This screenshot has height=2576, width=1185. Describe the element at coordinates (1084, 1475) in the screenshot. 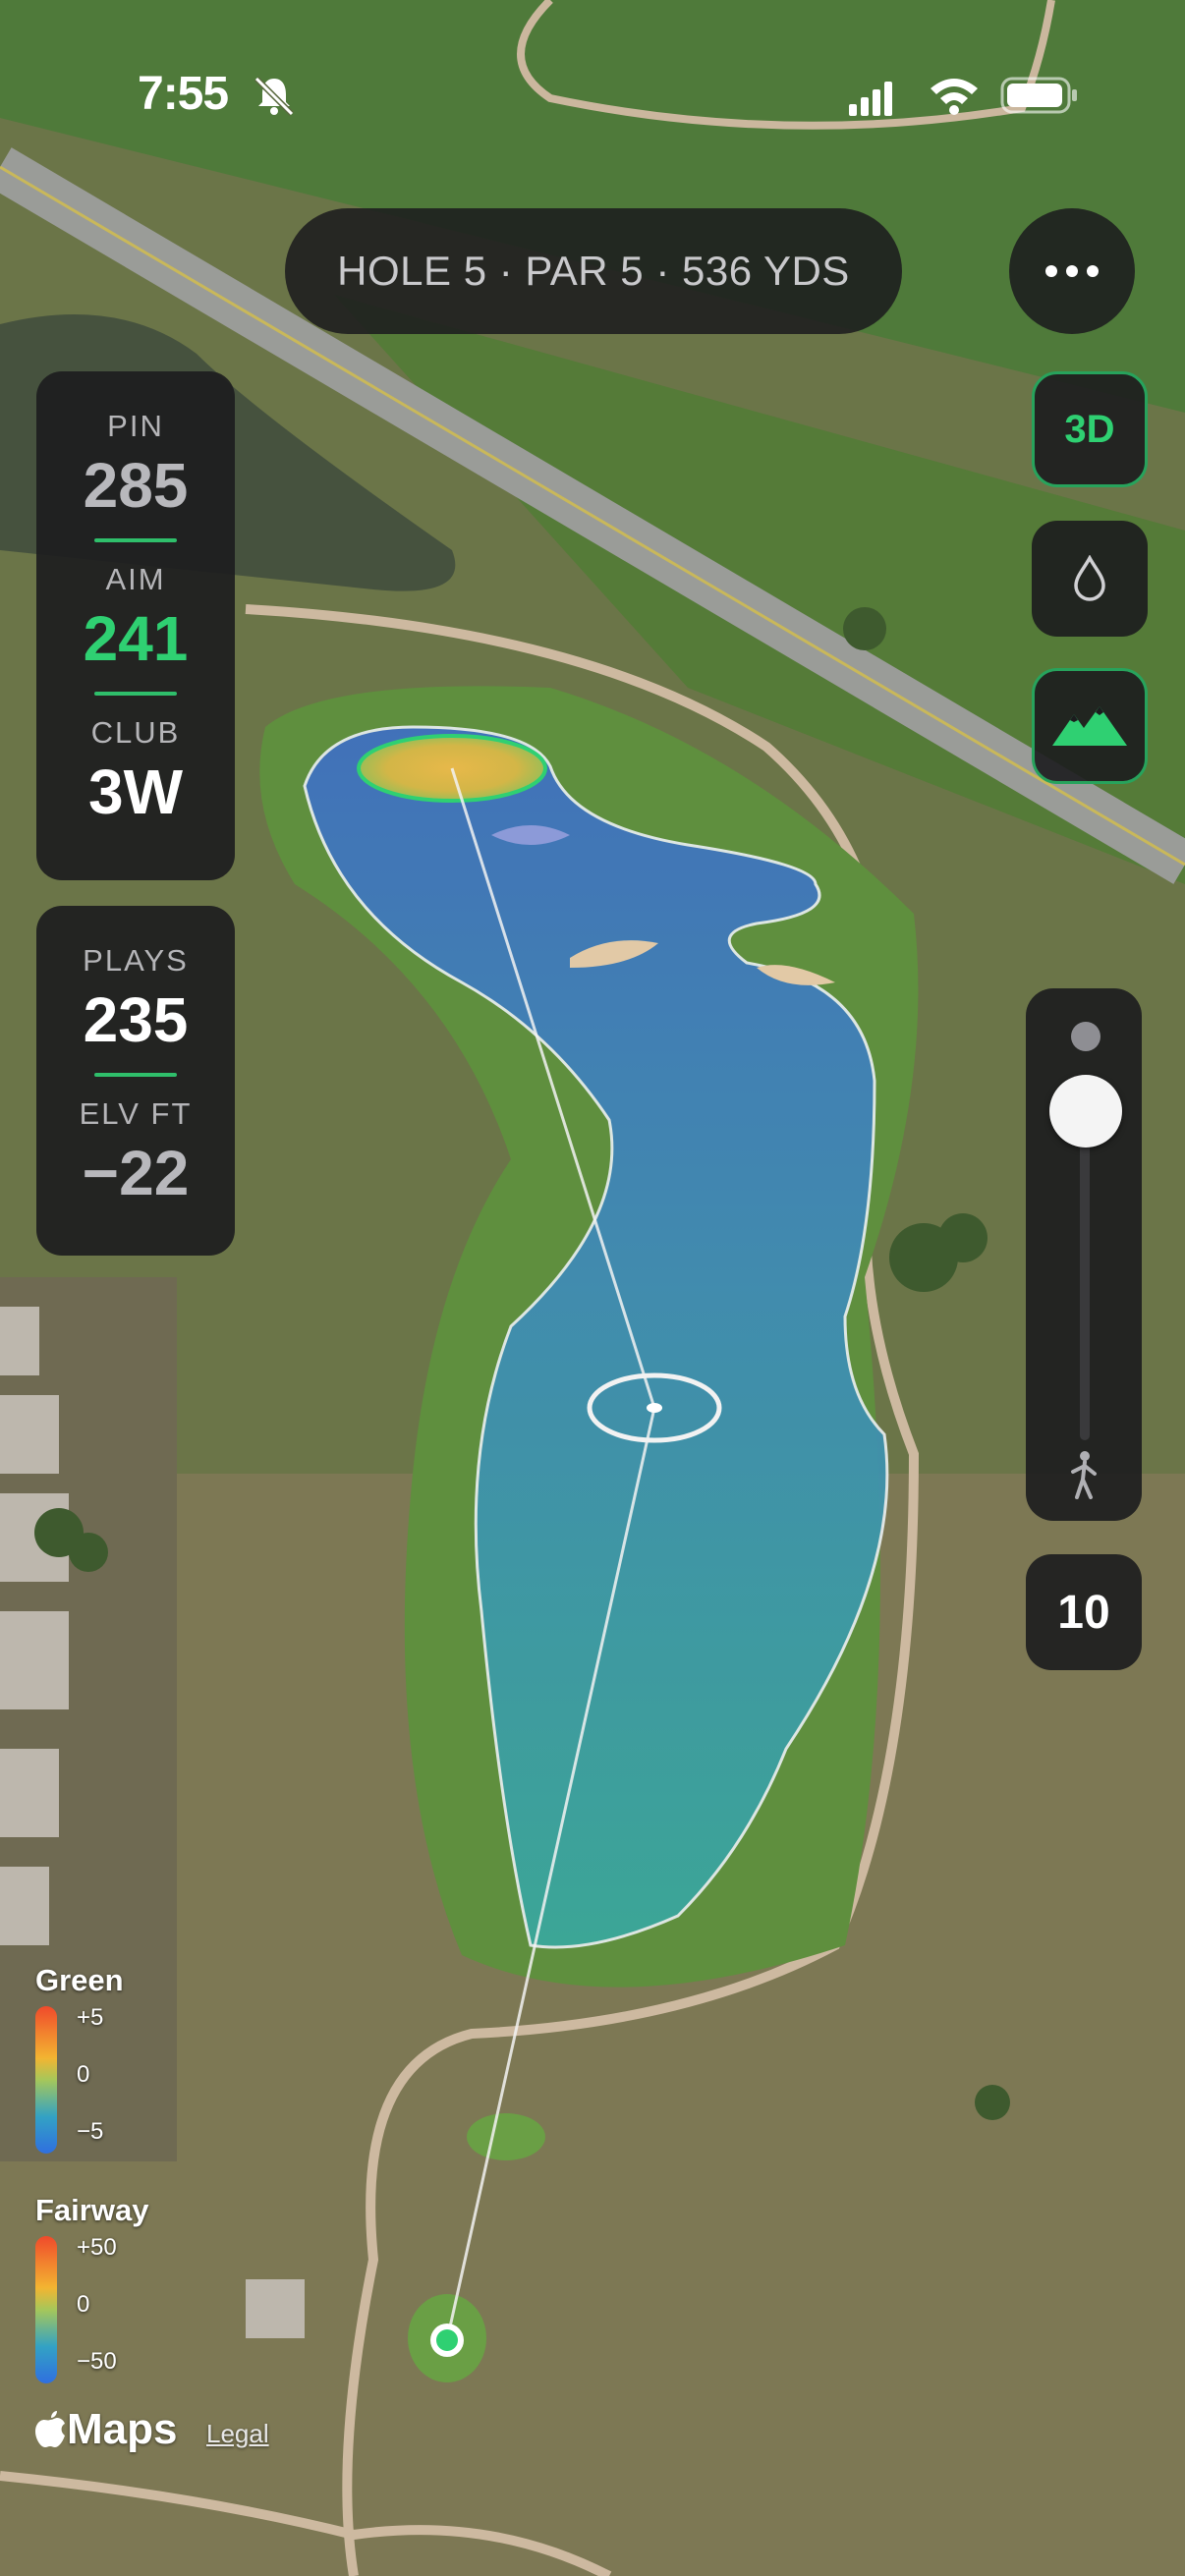

I see `golfer-icon` at that location.